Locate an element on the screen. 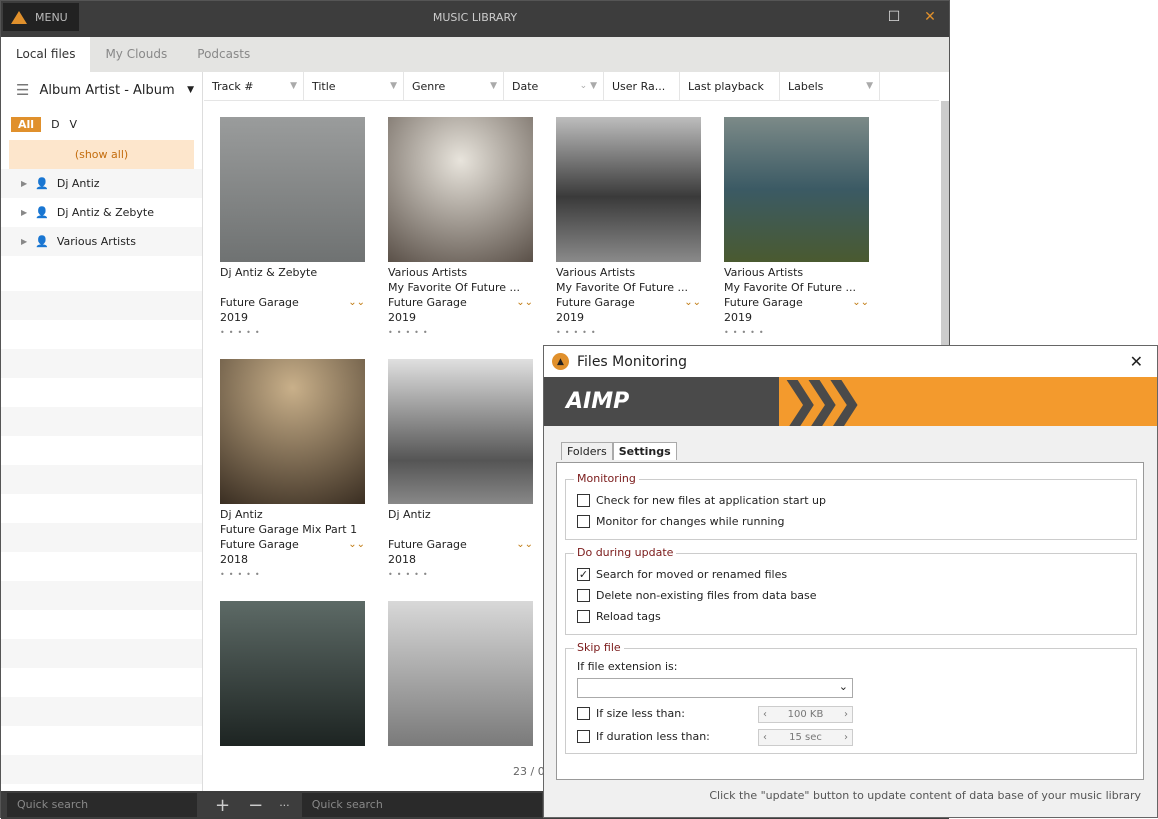  tab-settings: Settings is located at coordinates (644, 451).